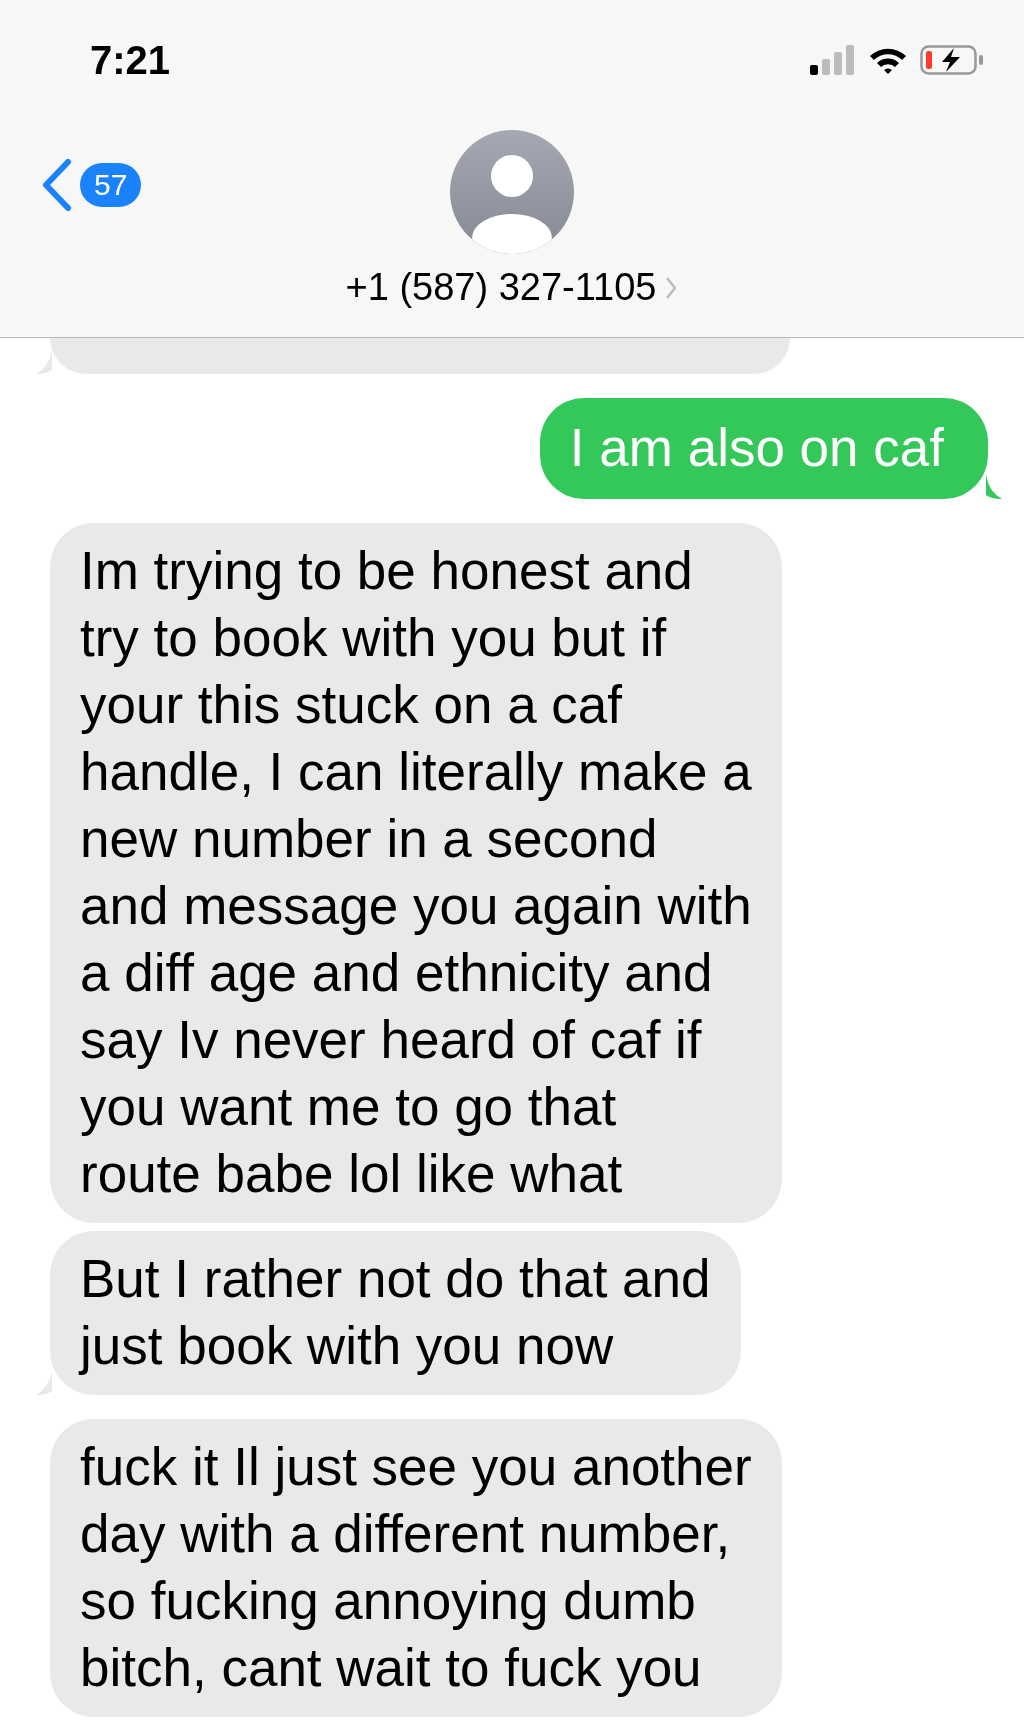 This screenshot has height=1728, width=1024. I want to click on received-message: fuck it Il just see you another day with a different number, so fucking annoying dumb bitch, cant wait to fuck you, so click(416, 1568).